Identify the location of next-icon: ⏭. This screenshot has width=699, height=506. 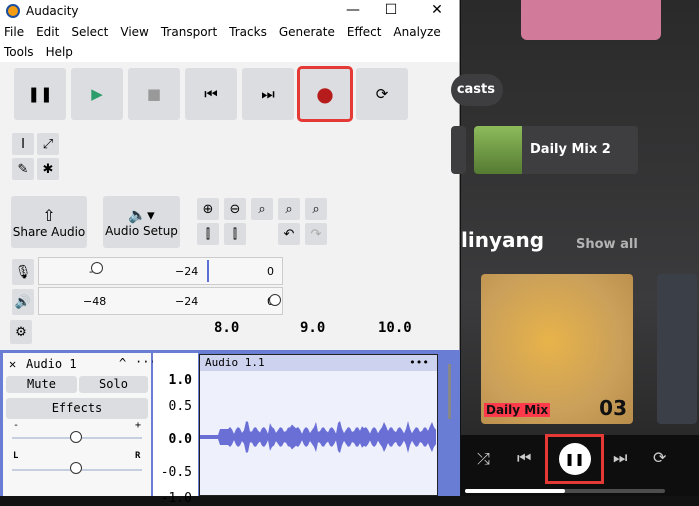
(620, 458).